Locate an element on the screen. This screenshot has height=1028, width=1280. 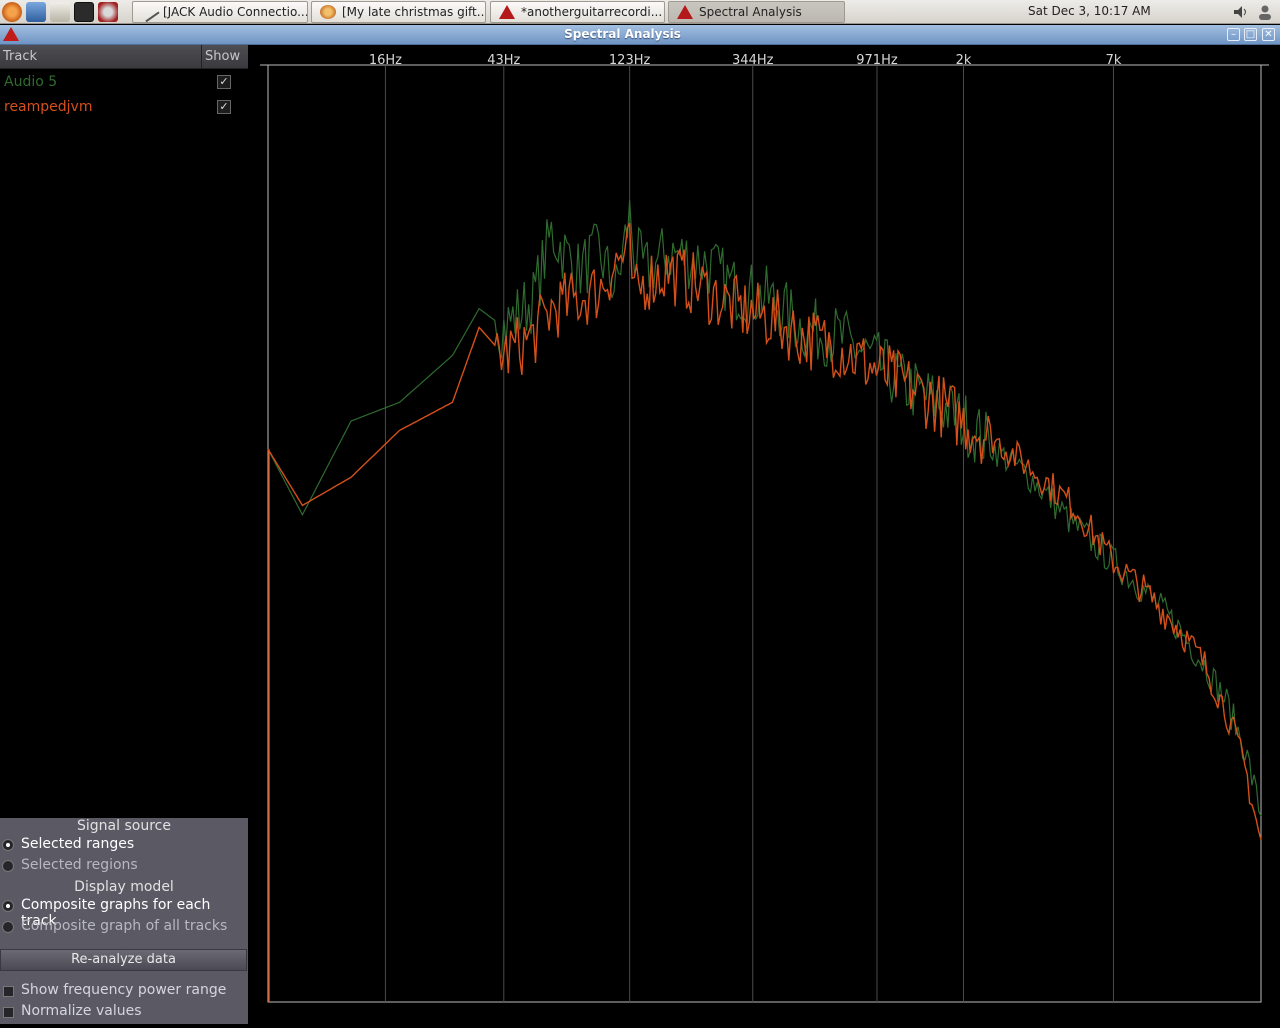
x-tick-label: 7k is located at coordinates (1114, 60).